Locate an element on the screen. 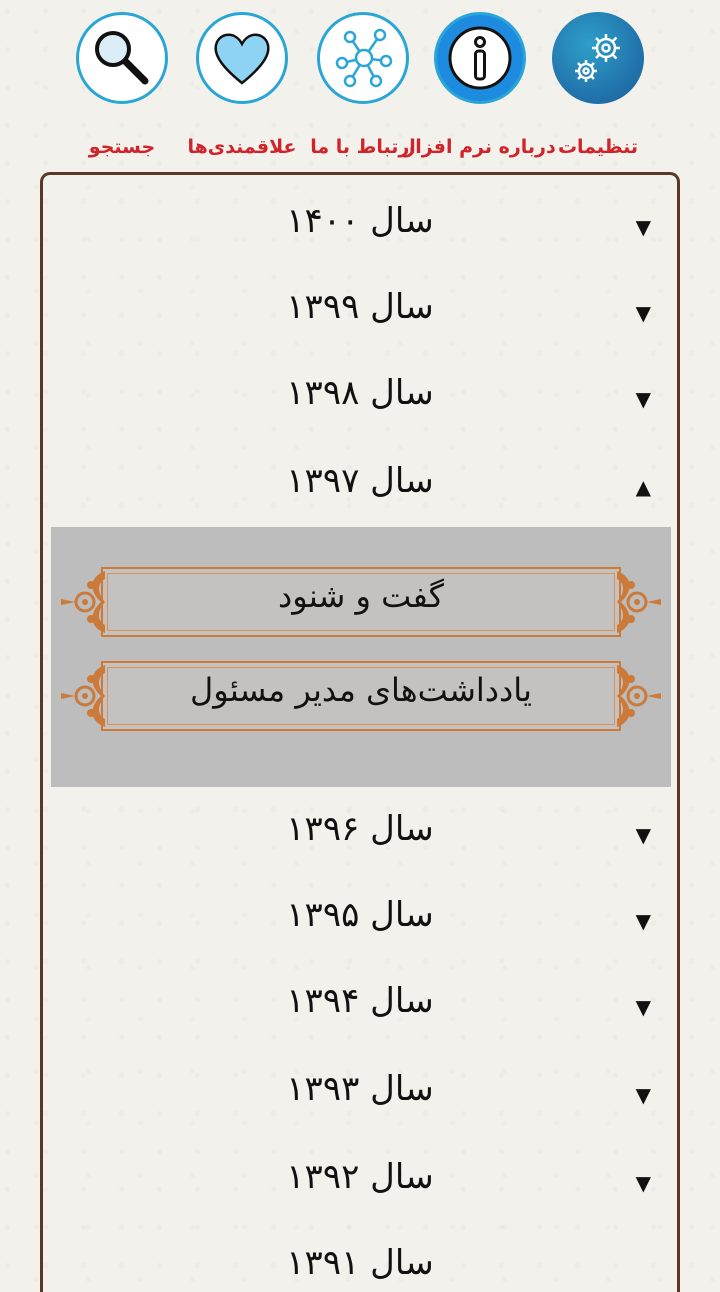  year-row-1394: سال ۱۳۹۴ ▼ is located at coordinates (360, 1003).